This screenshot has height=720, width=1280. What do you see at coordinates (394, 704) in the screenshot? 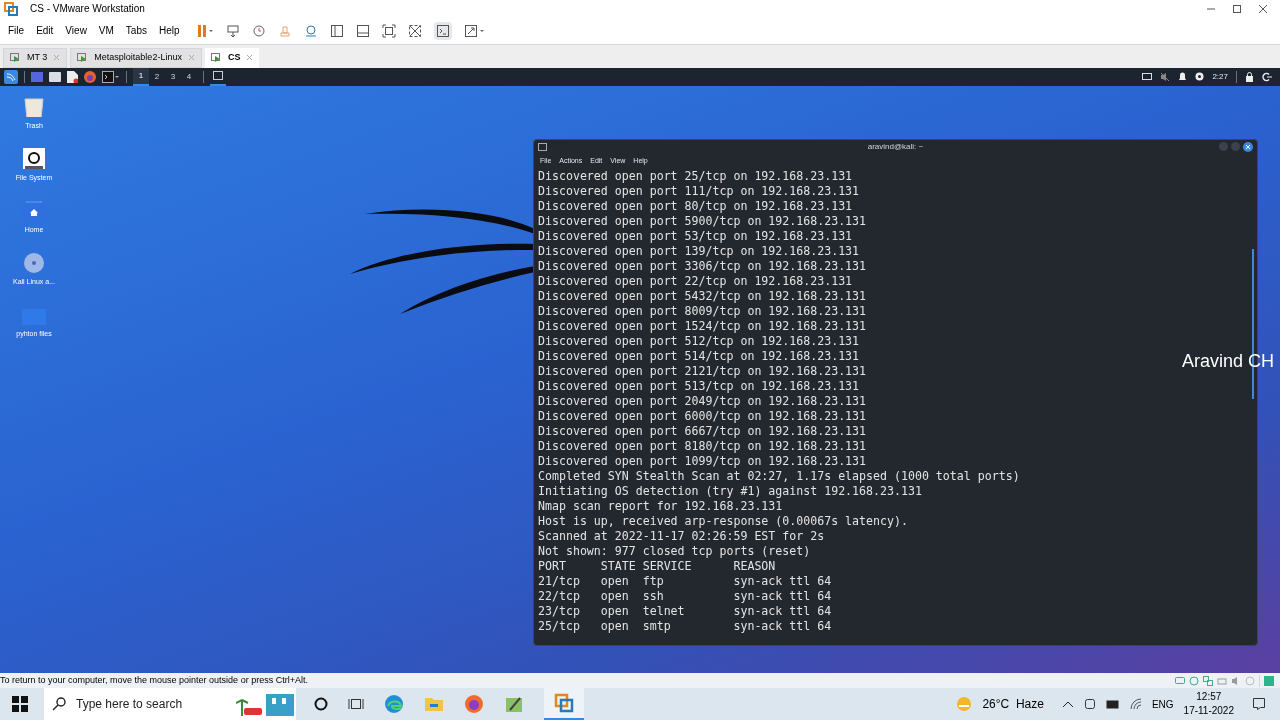
I see `edge-icon` at bounding box center [394, 704].